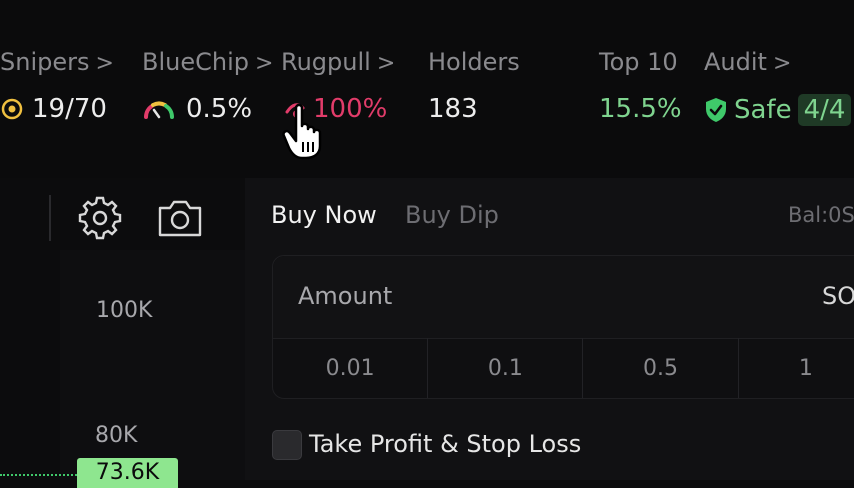 The width and height of the screenshot is (854, 488). Describe the element at coordinates (12, 109) in the screenshot. I see `target-icon` at that location.